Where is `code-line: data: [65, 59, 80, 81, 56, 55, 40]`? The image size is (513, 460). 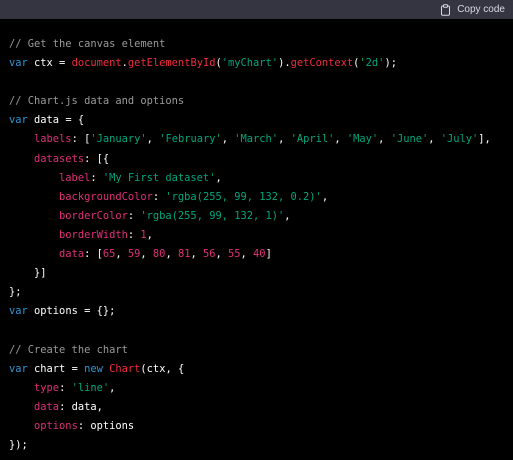 code-line: data: [65, 59, 80, 81, 56, 55, 40] is located at coordinates (261, 254).